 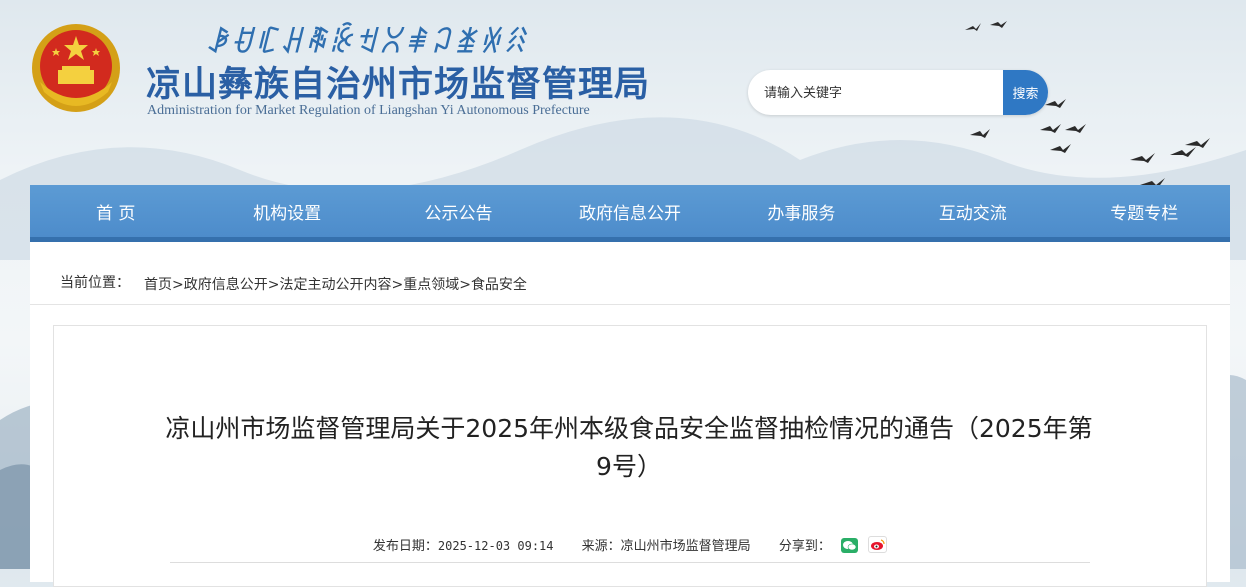 I want to click on meta-divider, so click(x=630, y=562).